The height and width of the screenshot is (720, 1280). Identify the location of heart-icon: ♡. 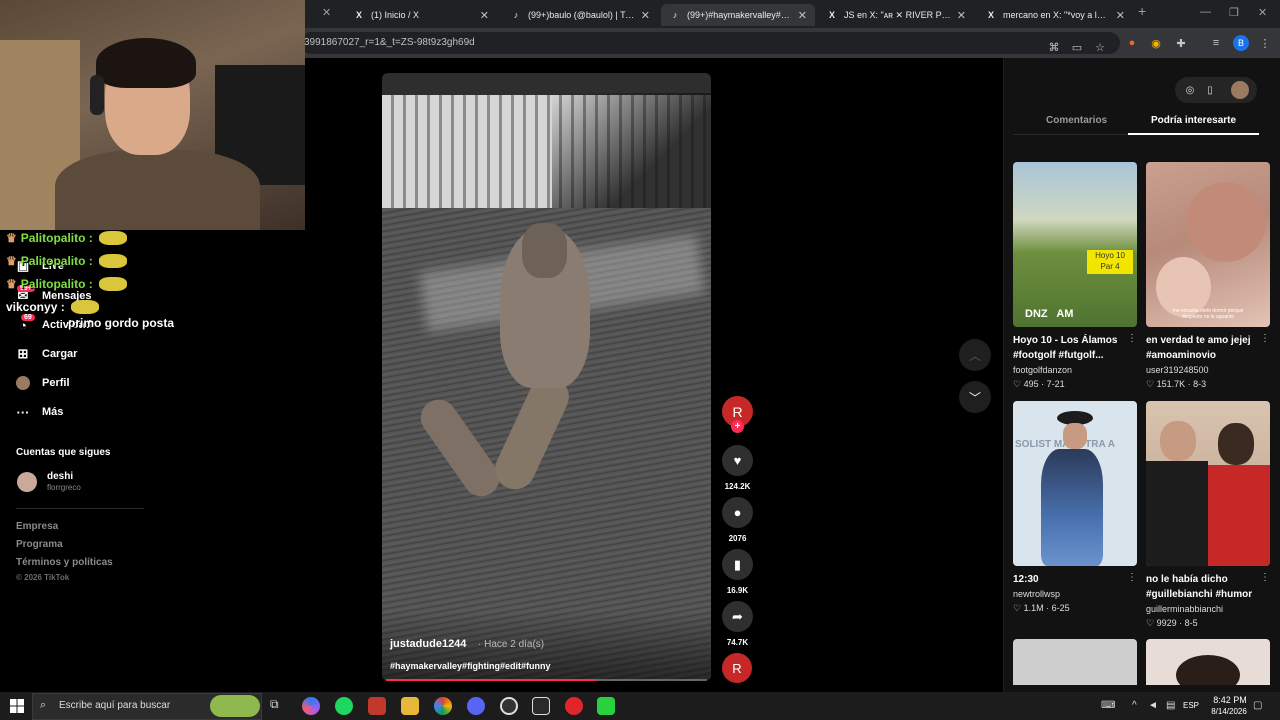
(1018, 384).